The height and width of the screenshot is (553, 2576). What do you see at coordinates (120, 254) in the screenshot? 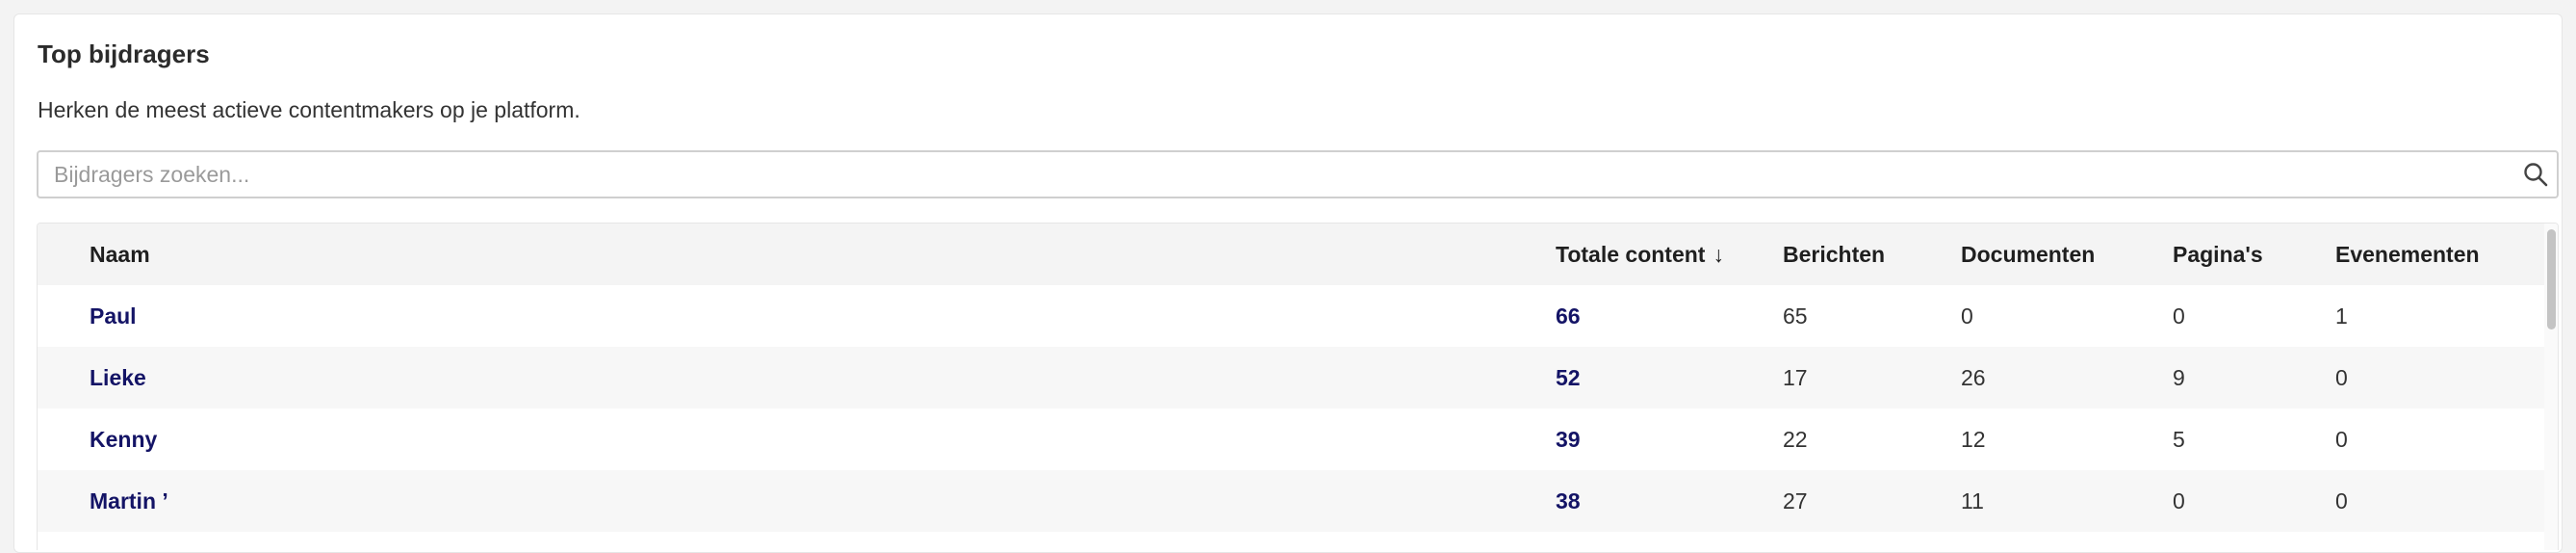
I see `column-header-name: Naam` at bounding box center [120, 254].